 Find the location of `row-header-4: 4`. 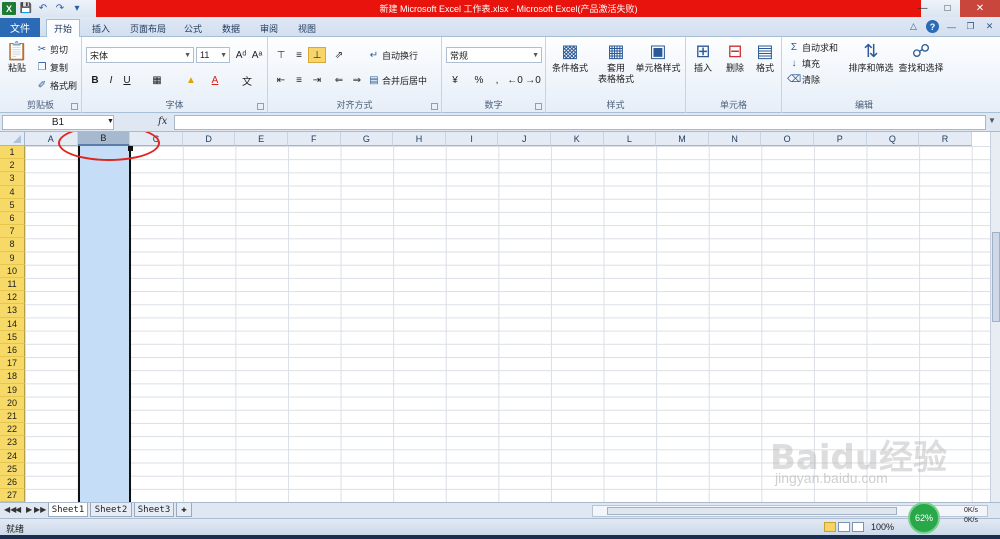

row-header-4: 4 is located at coordinates (12, 192).